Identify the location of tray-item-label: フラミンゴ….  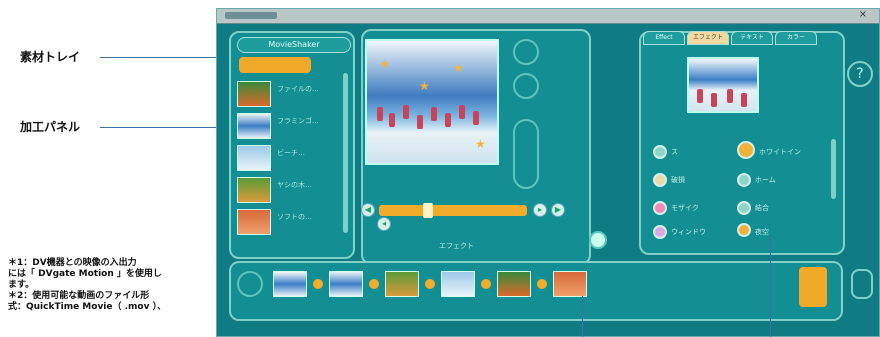
(298, 121).